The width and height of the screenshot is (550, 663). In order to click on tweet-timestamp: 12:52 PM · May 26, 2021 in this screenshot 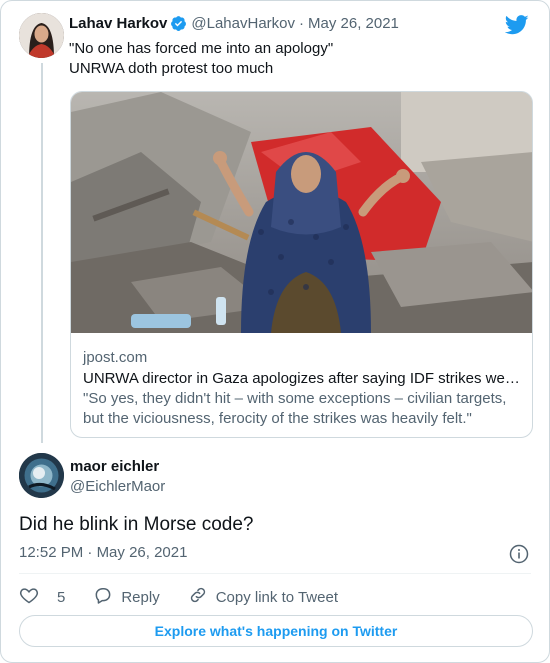, I will do `click(103, 552)`.